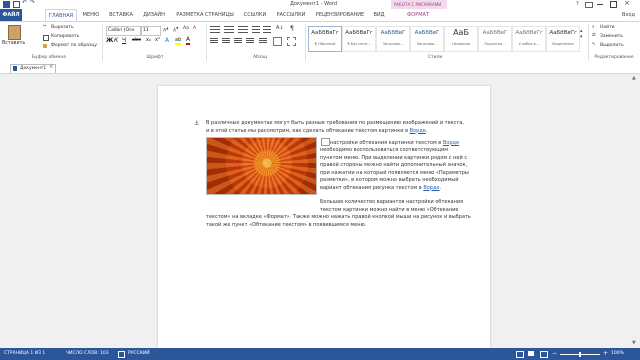  Describe the element at coordinates (605, 354) in the screenshot. I see `zoom-in-icon: +` at that location.